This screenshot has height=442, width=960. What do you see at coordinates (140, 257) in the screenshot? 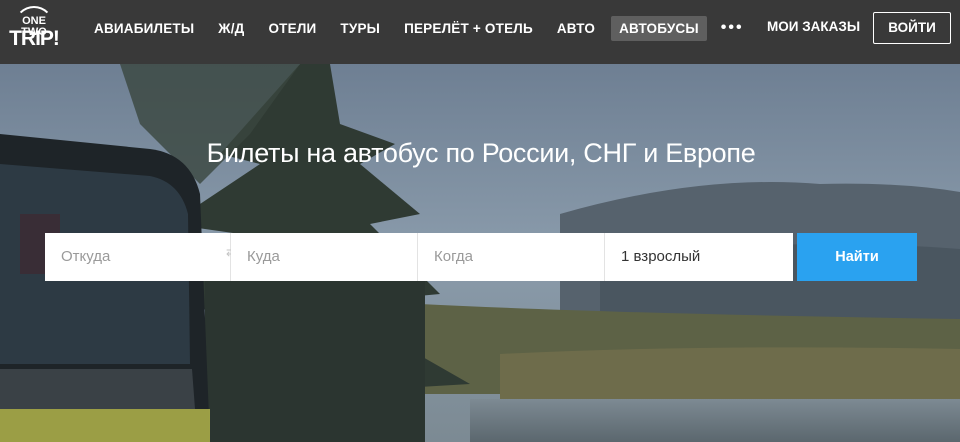
I see `from-input: Откуда ⇄` at bounding box center [140, 257].